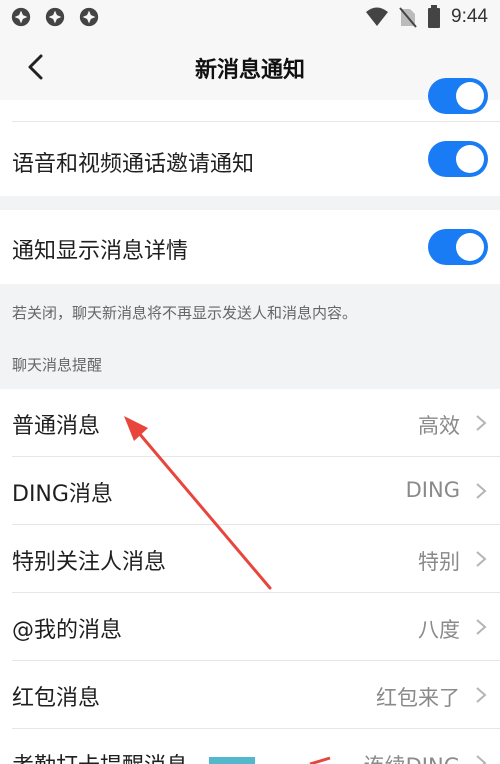  I want to click on voice-video-invite-label: 语音和视频通话邀请通知, so click(133, 164).